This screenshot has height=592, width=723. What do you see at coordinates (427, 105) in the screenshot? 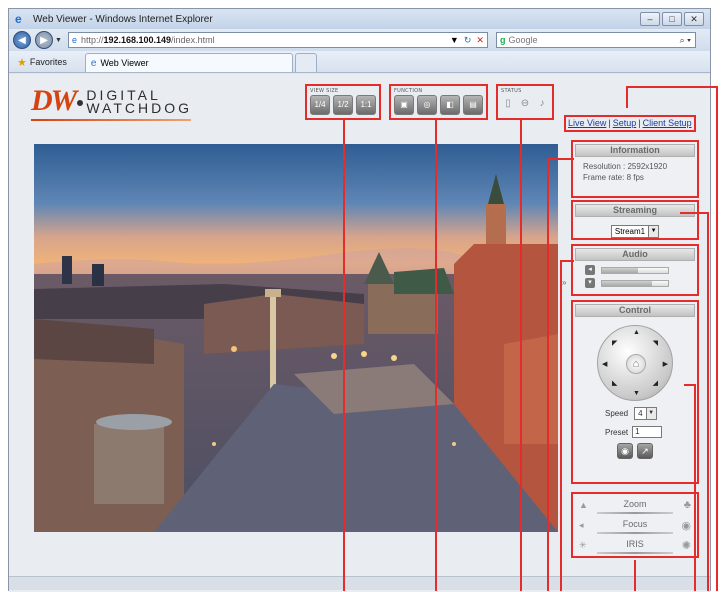
I see `snapshot-button: ◎` at bounding box center [427, 105].